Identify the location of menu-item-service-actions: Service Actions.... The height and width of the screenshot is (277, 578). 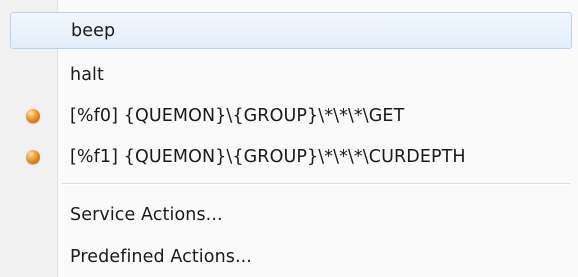
(289, 214).